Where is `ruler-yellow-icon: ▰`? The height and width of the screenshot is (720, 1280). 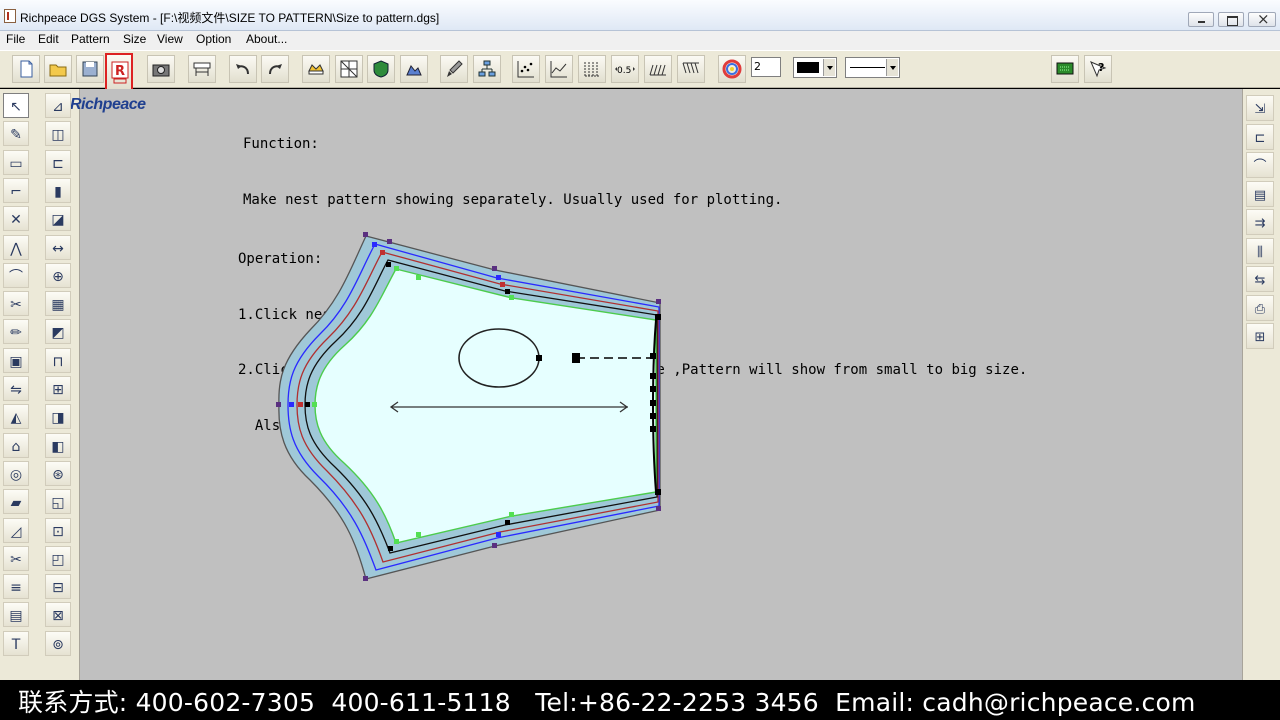 ruler-yellow-icon: ▰ is located at coordinates (16, 502).